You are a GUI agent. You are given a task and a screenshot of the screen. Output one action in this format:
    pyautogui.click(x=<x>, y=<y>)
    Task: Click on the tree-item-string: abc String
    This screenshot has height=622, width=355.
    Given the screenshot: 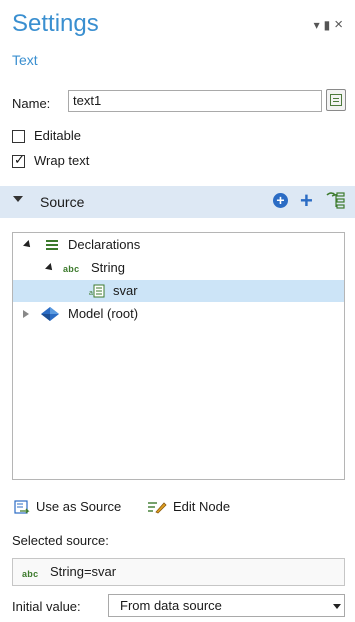 What is the action you would take?
    pyautogui.click(x=178, y=268)
    